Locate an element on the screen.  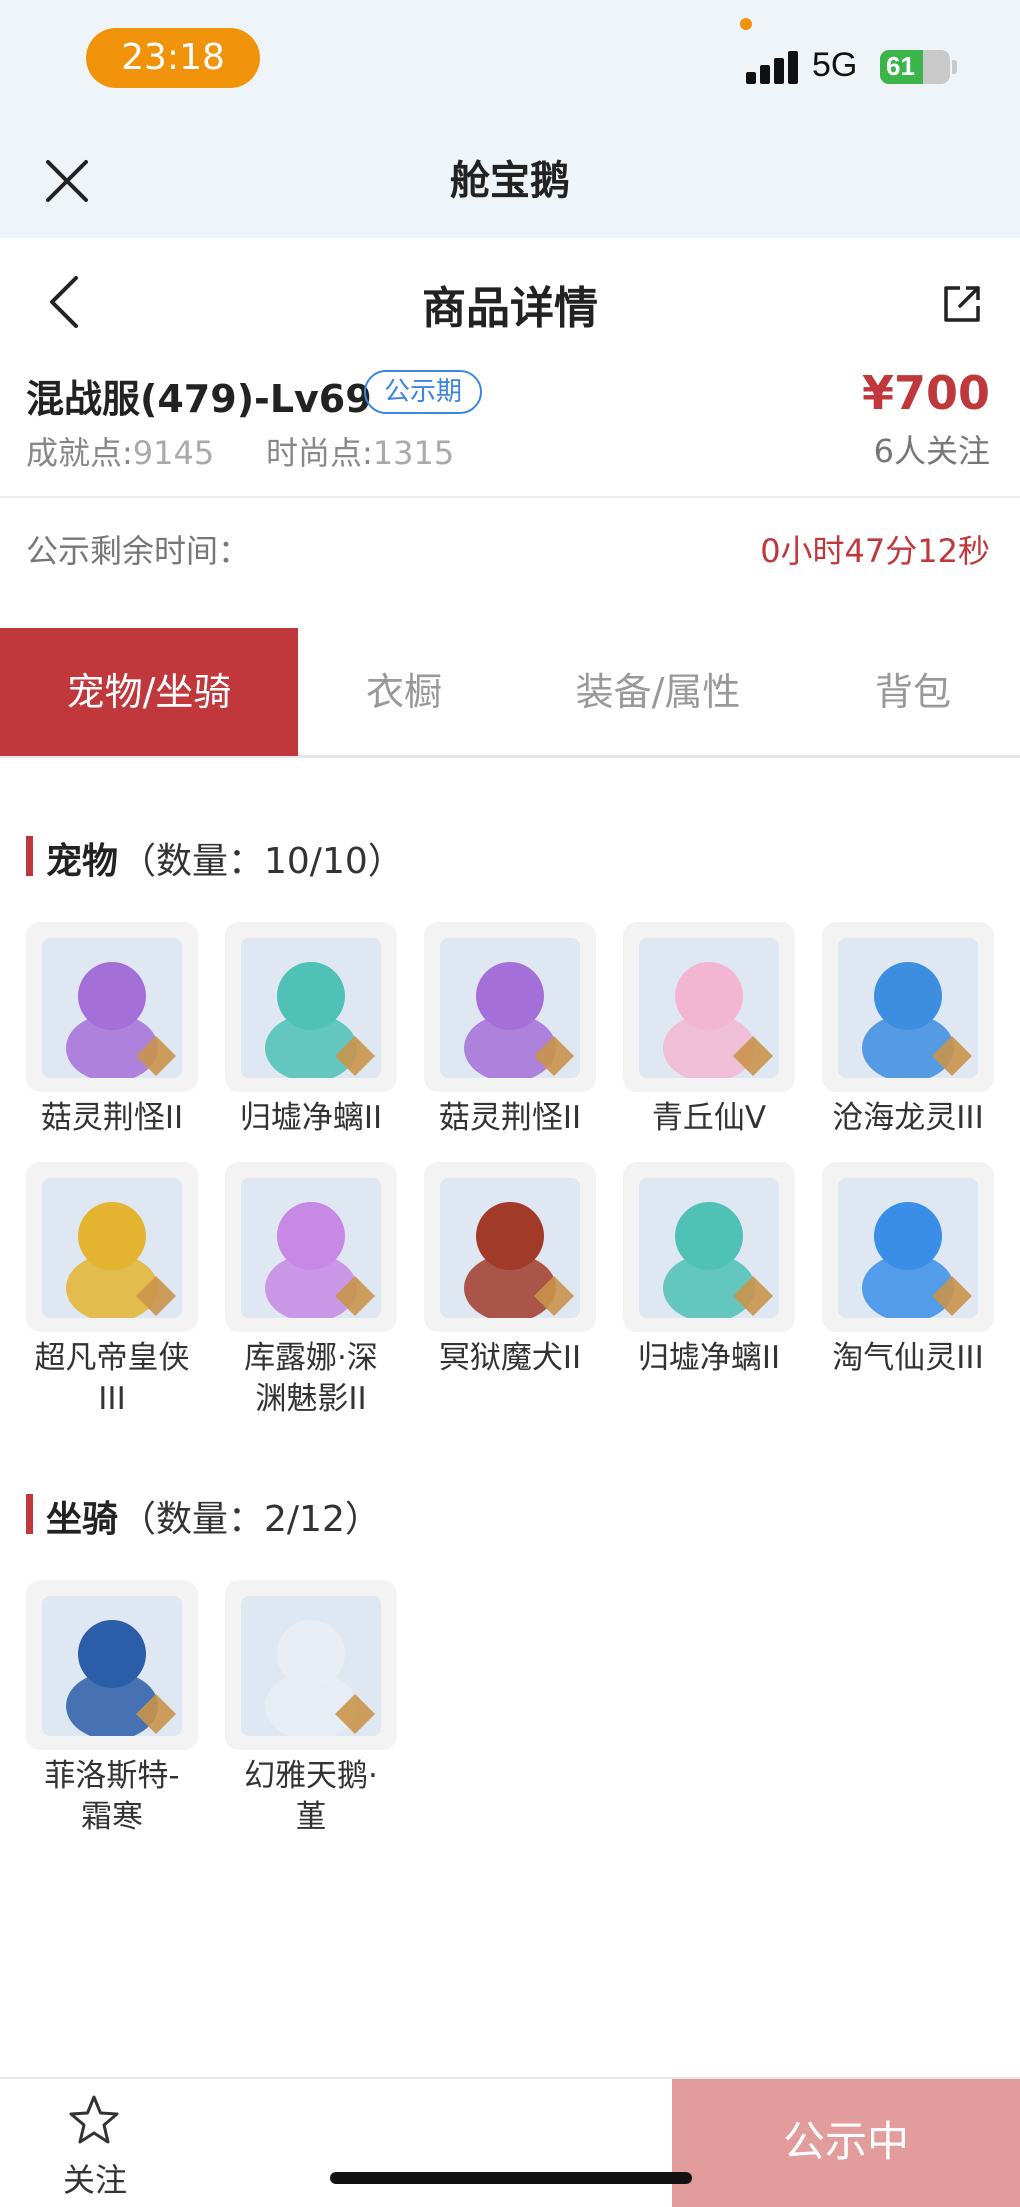
status-bar: 23:18 5G 61 is located at coordinates (510, 59).